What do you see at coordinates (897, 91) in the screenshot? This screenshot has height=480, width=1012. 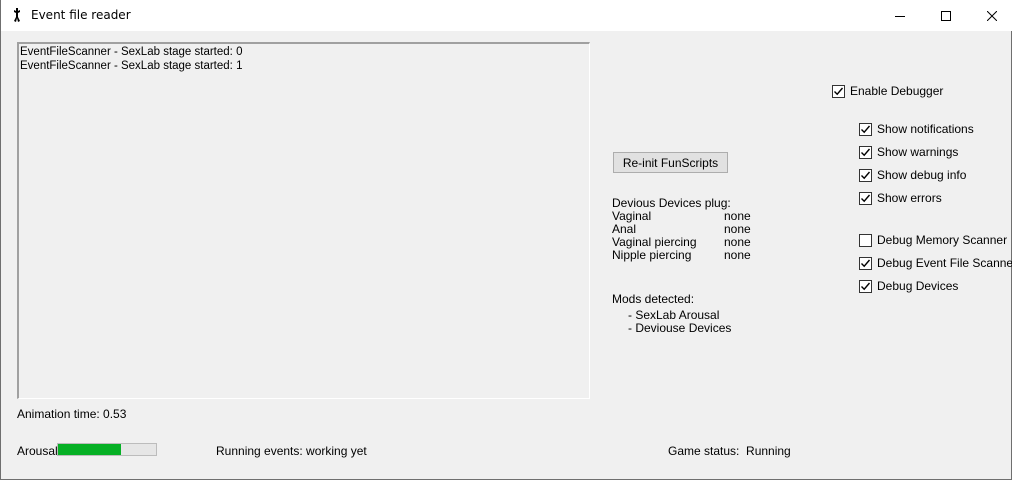 I see `checkbox-label: Enable Debugger` at bounding box center [897, 91].